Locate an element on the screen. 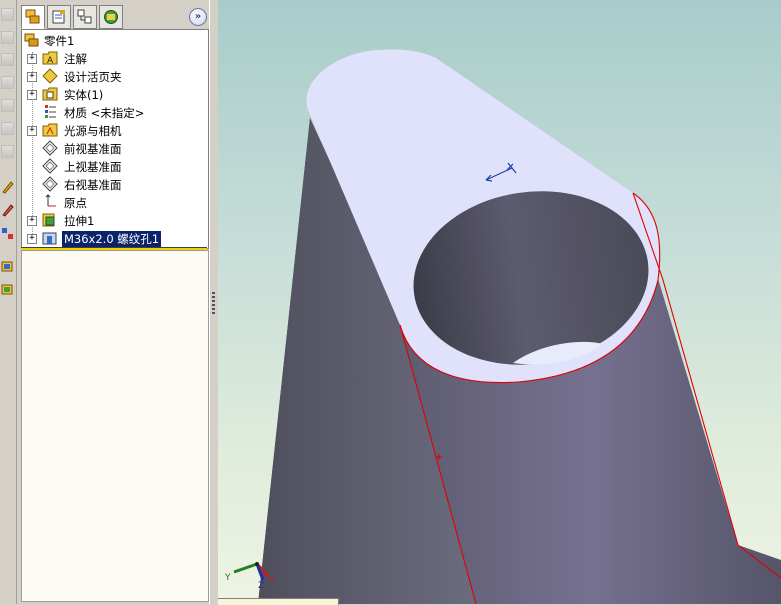 The height and width of the screenshot is (605, 781). tree-item-solid-bodies: + 实体(1) is located at coordinates (115, 94).